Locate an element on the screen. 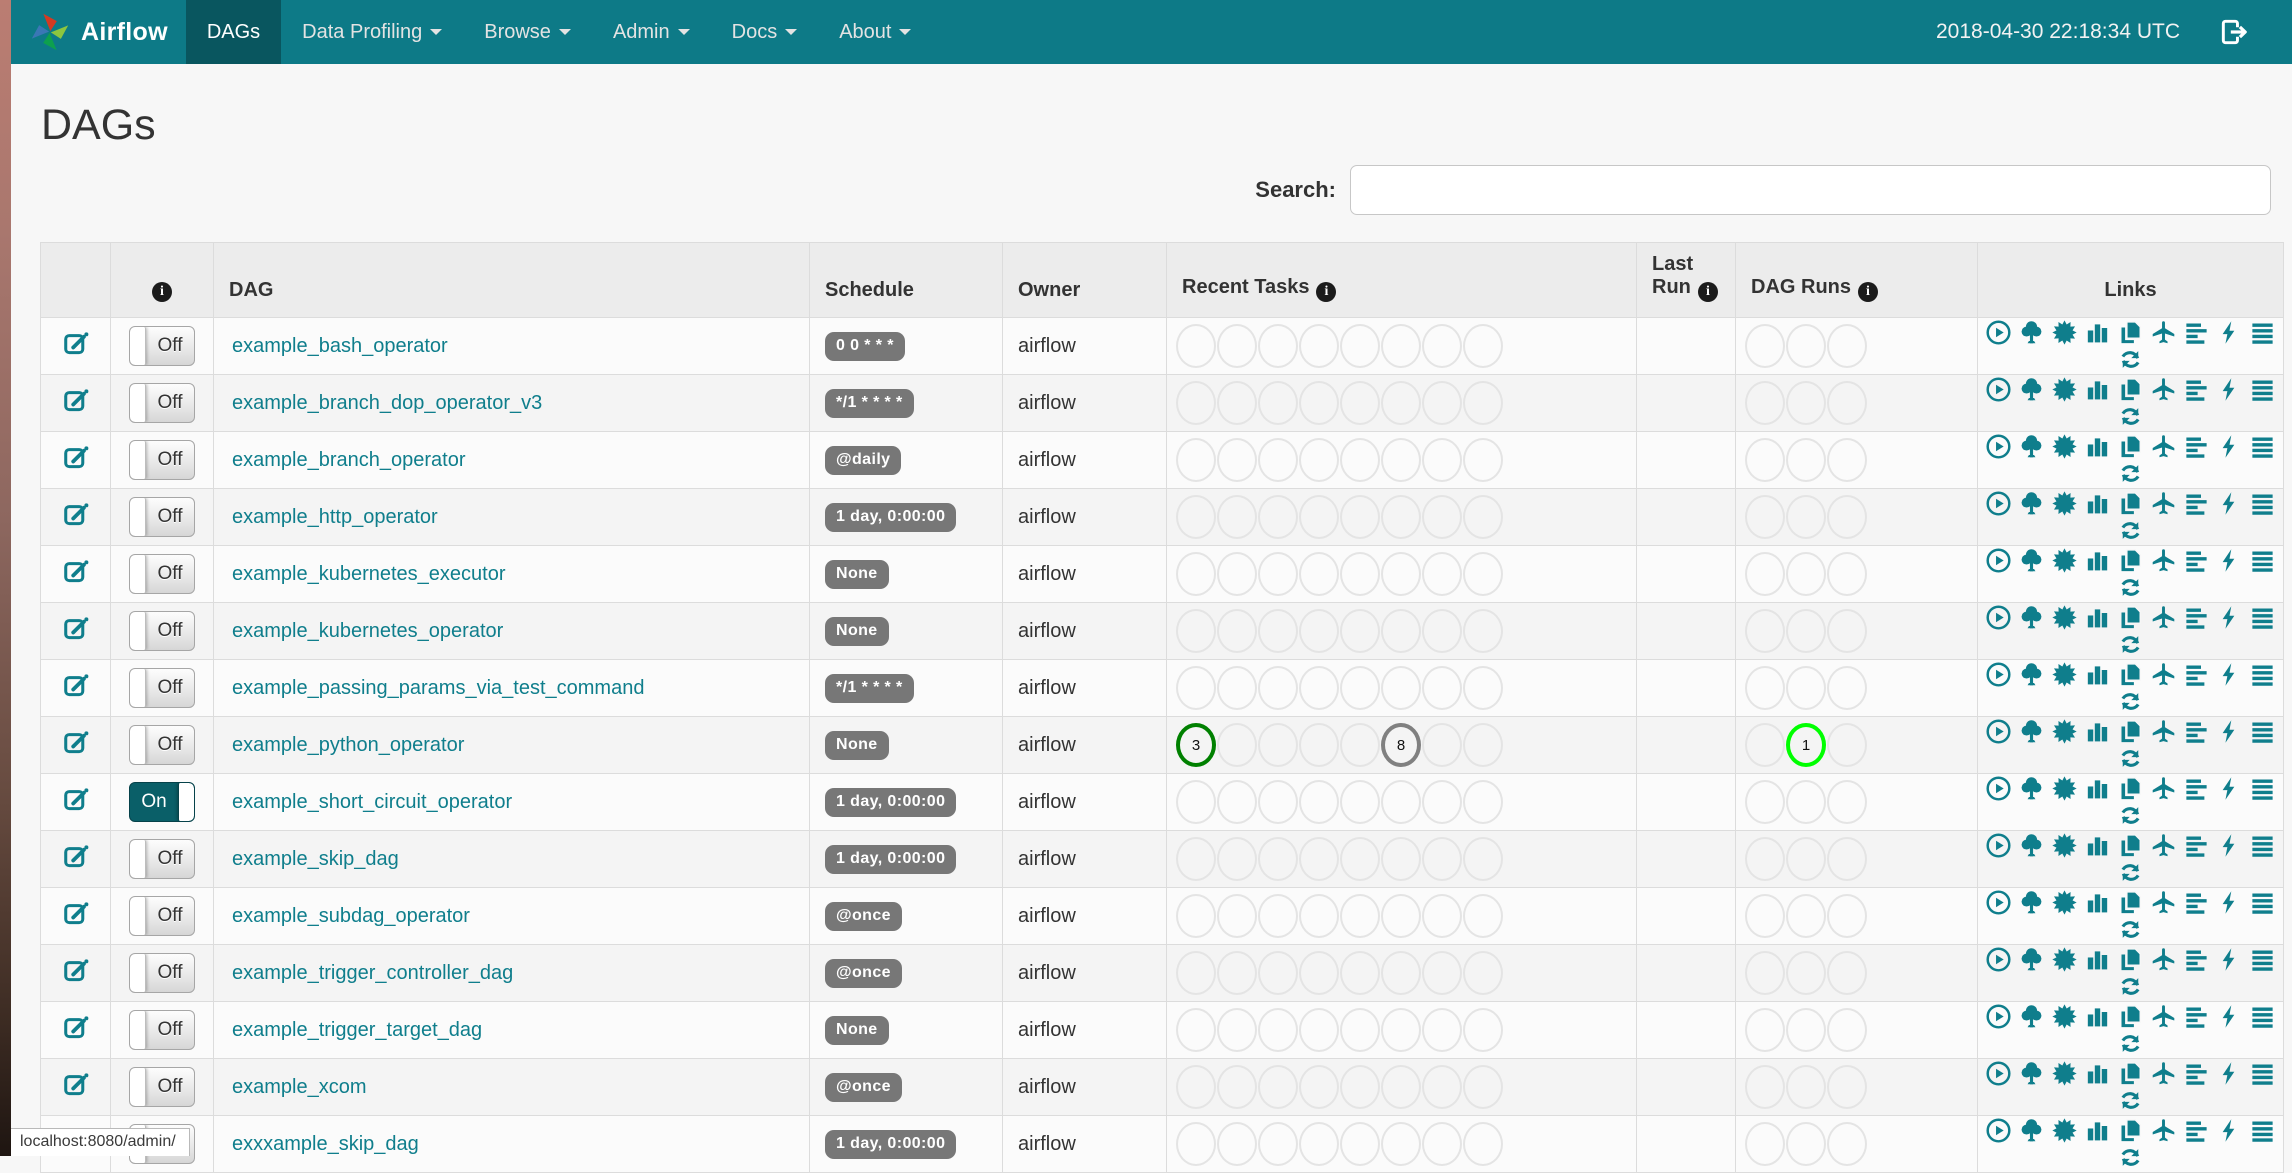  header-schedule: Schedule is located at coordinates (906, 280).